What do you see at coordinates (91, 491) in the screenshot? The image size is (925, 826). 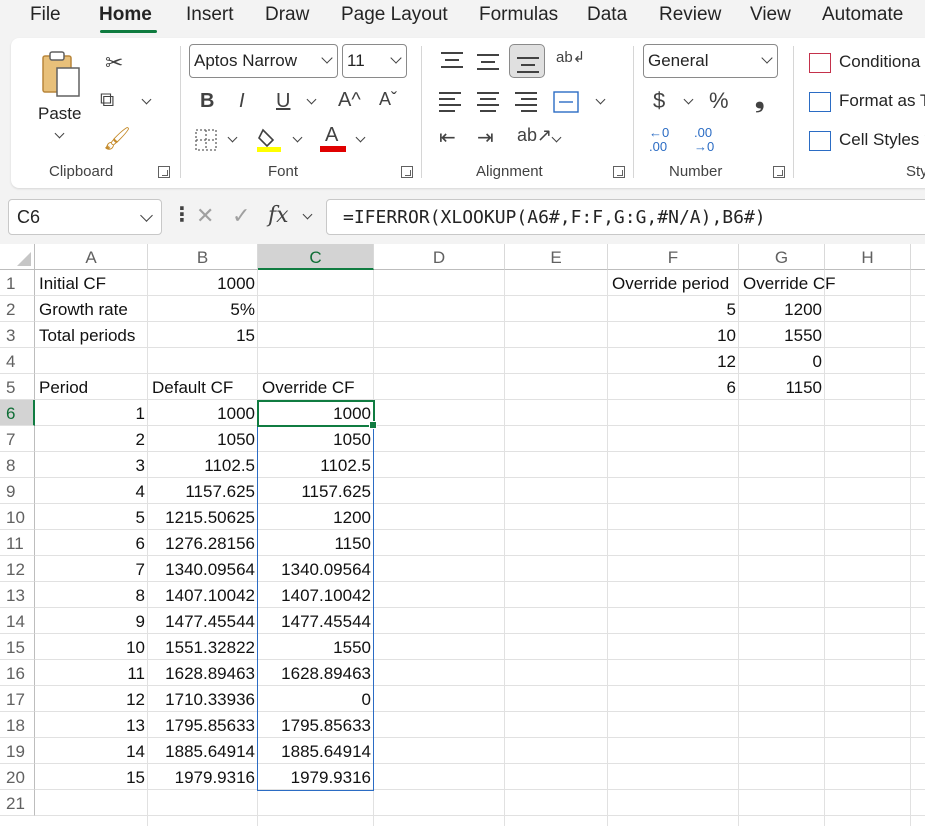 I see `cell-a9: 4` at bounding box center [91, 491].